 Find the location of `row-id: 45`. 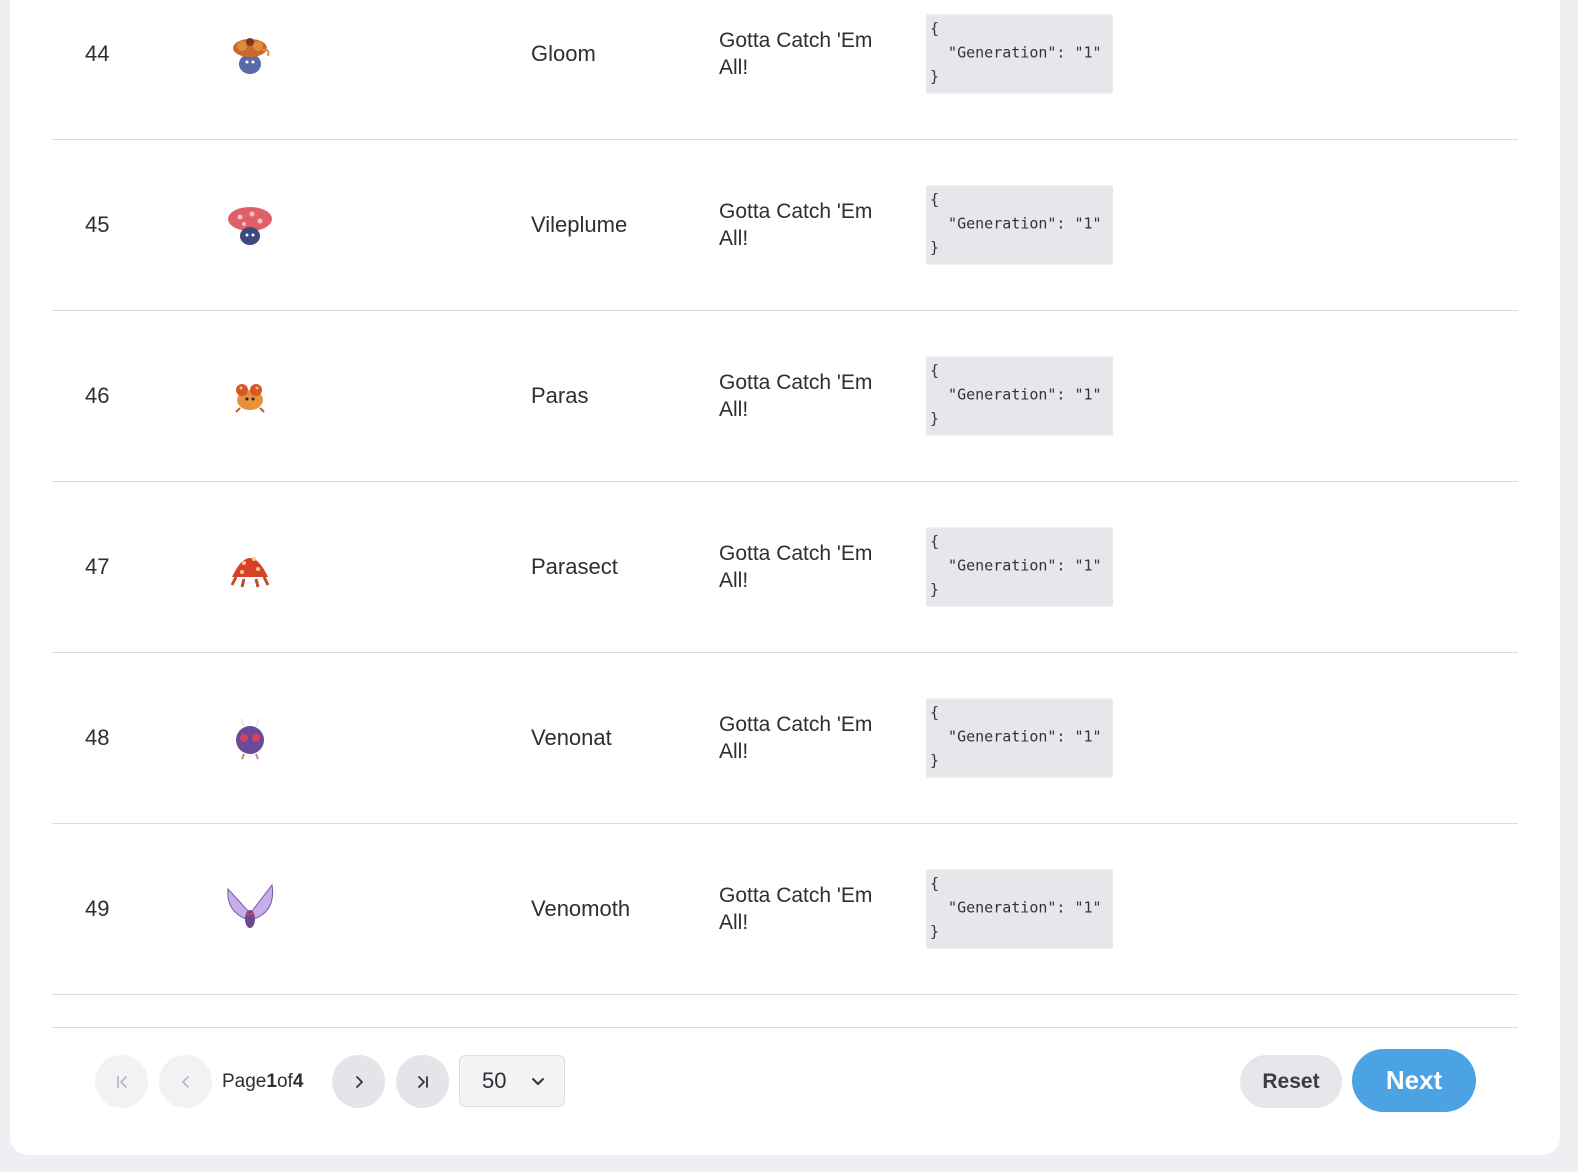

row-id: 45 is located at coordinates (97, 224).